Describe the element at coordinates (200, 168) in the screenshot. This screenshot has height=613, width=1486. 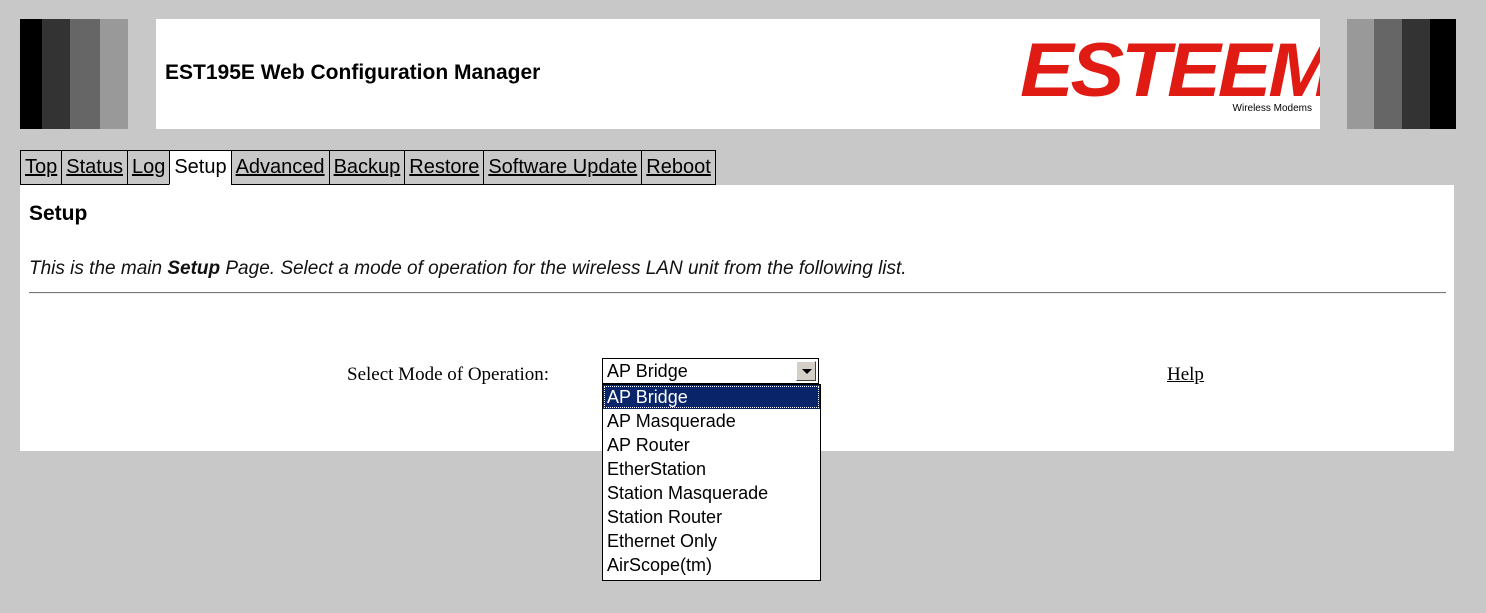
I see `tab-setup: Setup` at that location.